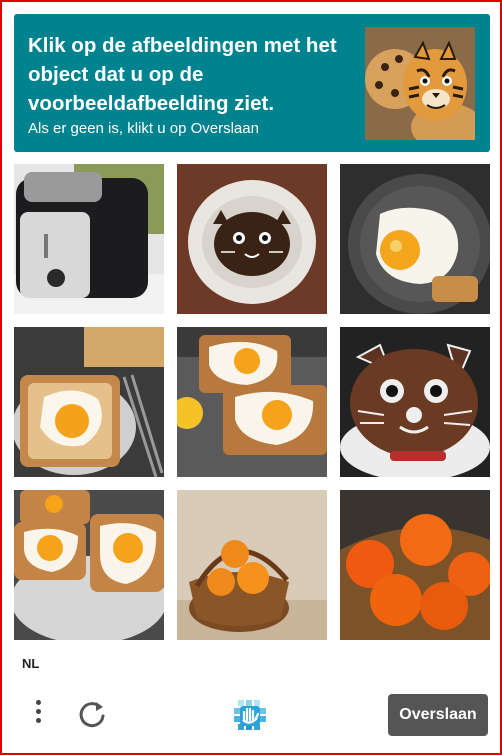 The width and height of the screenshot is (502, 755). Describe the element at coordinates (92, 714) in the screenshot. I see `refresh-icon` at that location.